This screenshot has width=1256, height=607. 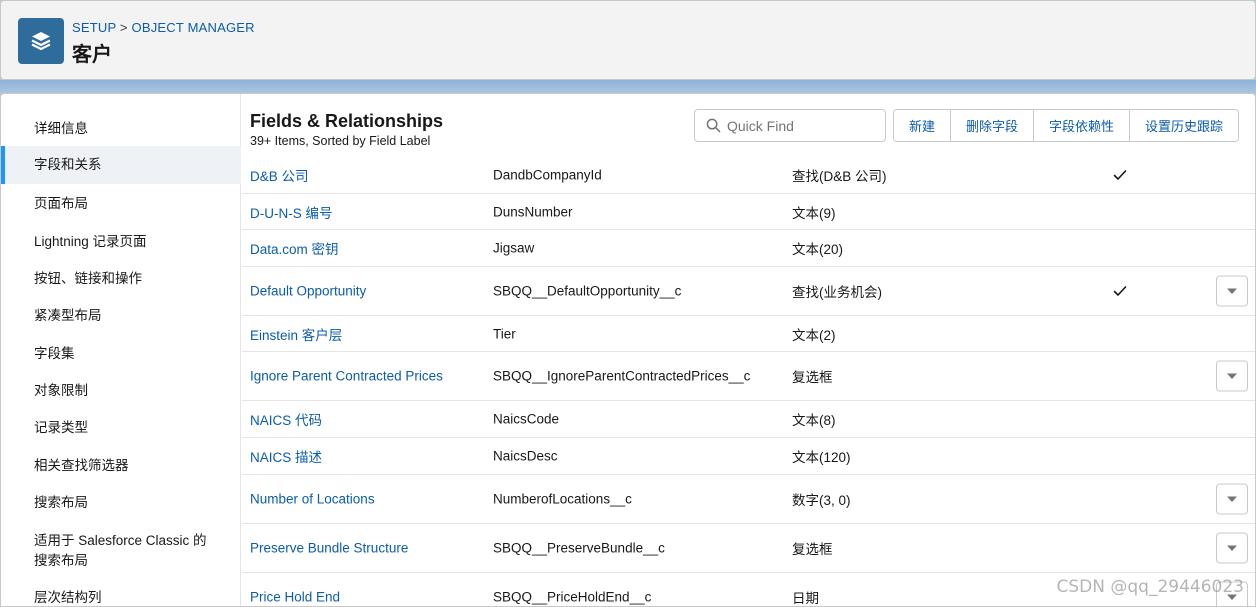 I want to click on sidebar-item-lightning-record-pages: Lightning 记录页面, so click(x=121, y=242).